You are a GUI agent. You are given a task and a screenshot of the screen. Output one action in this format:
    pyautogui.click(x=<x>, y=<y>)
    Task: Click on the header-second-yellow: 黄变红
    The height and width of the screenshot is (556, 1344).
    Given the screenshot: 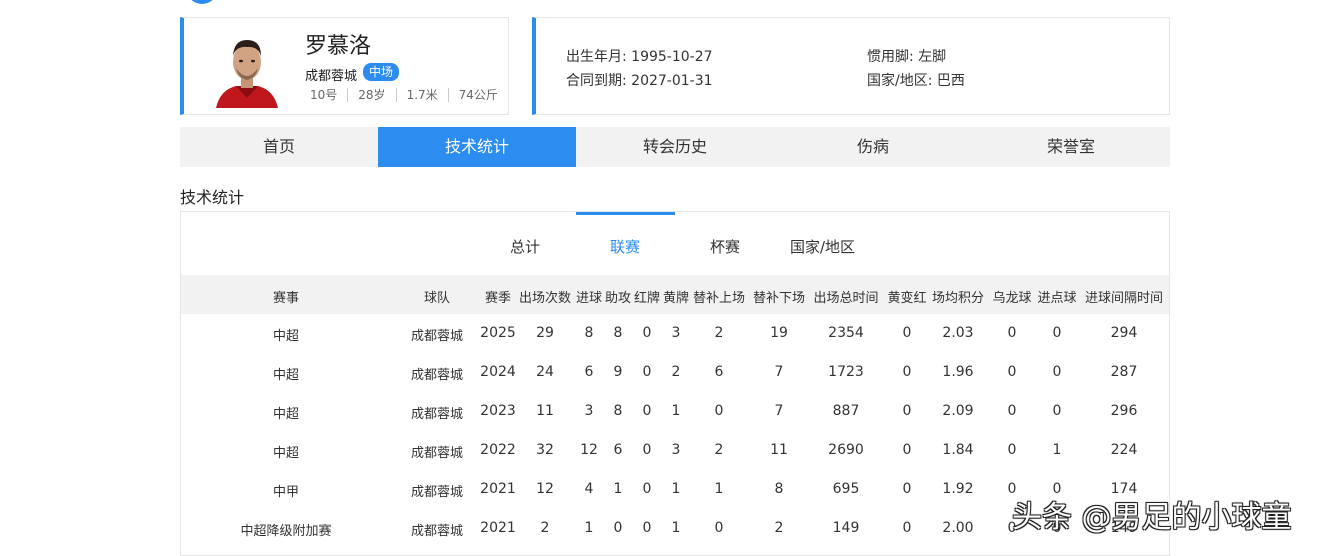 What is the action you would take?
    pyautogui.click(x=906, y=296)
    